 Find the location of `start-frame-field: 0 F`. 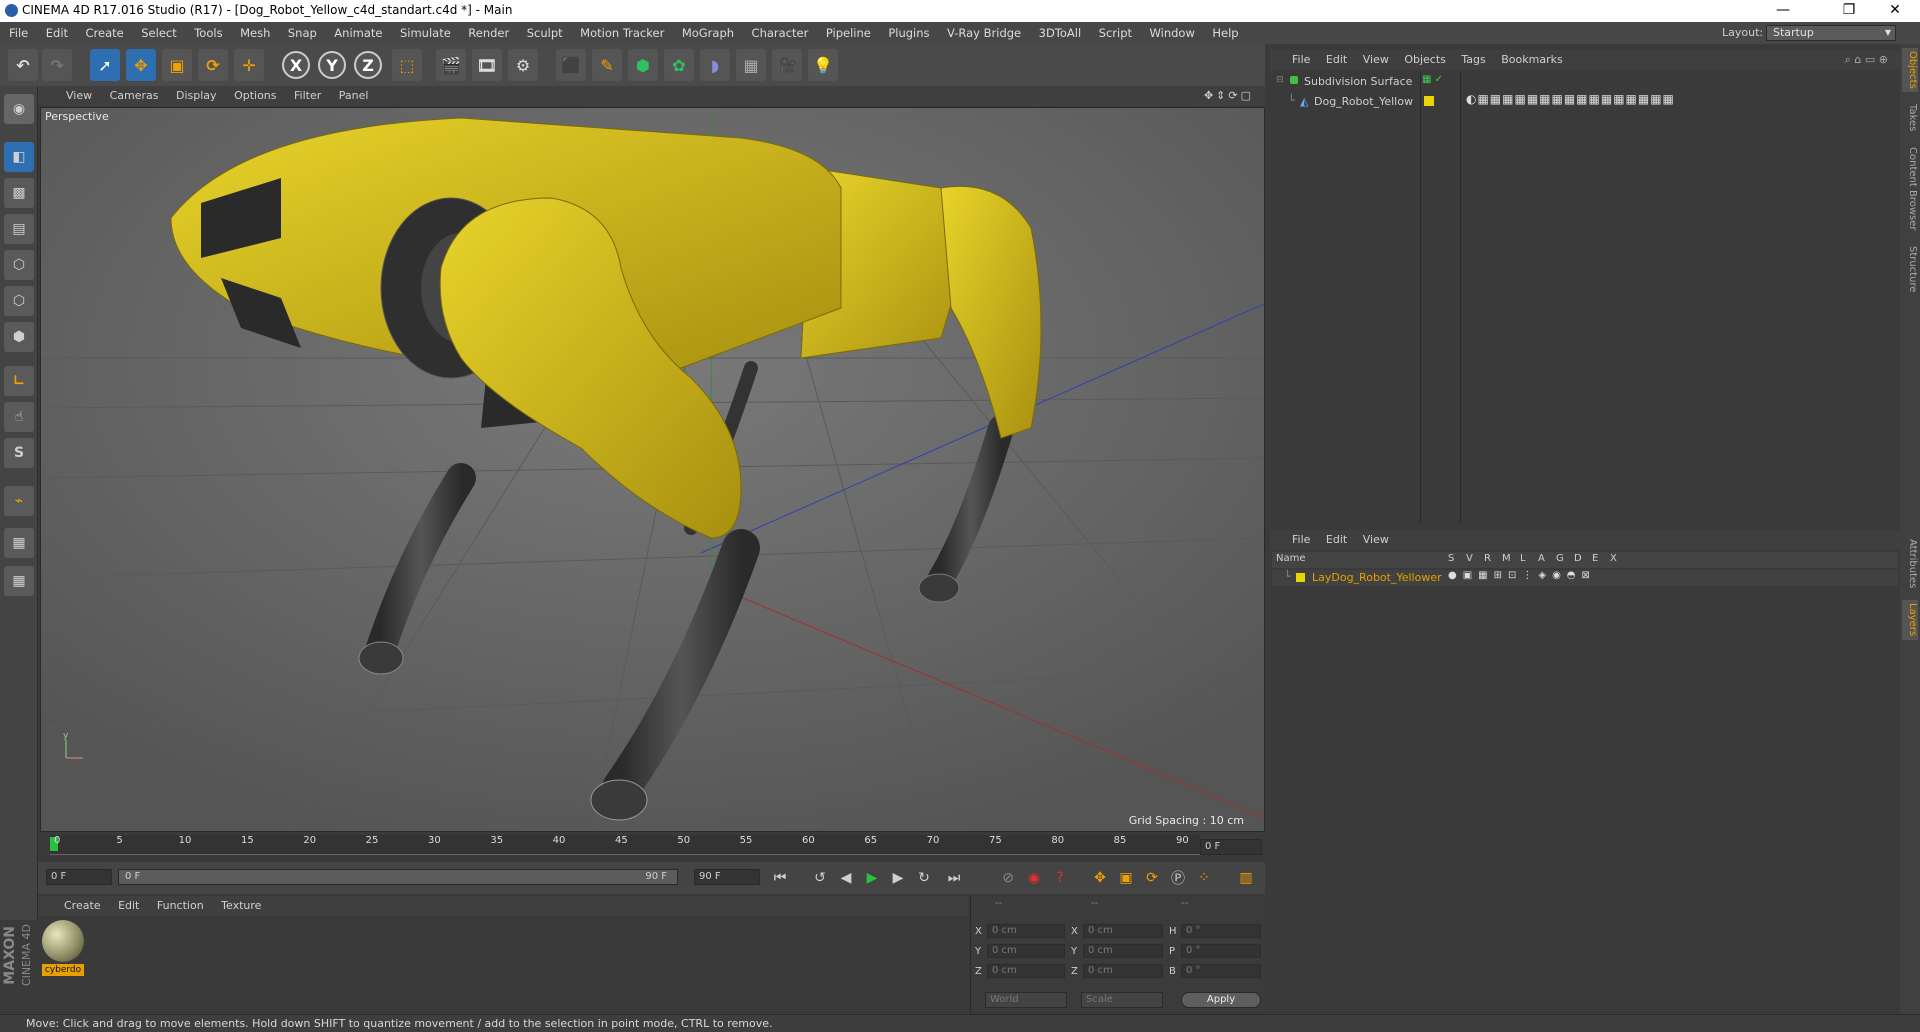

start-frame-field: 0 F is located at coordinates (79, 877).